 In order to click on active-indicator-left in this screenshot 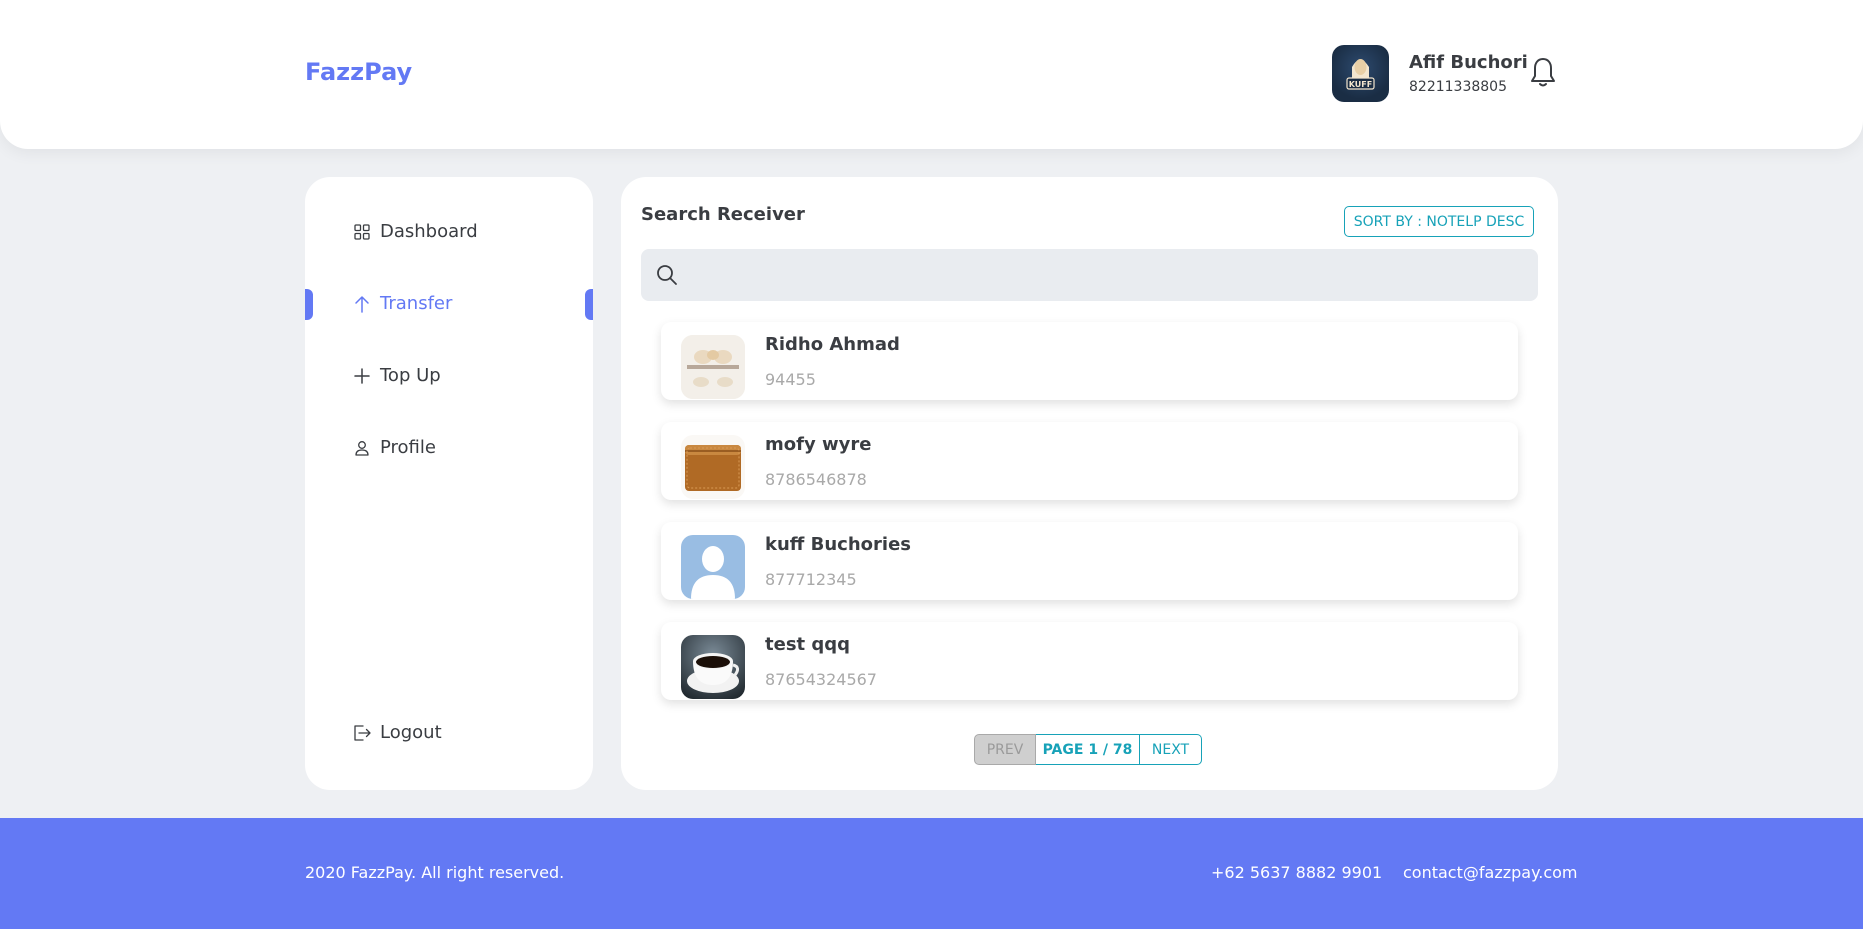, I will do `click(309, 304)`.